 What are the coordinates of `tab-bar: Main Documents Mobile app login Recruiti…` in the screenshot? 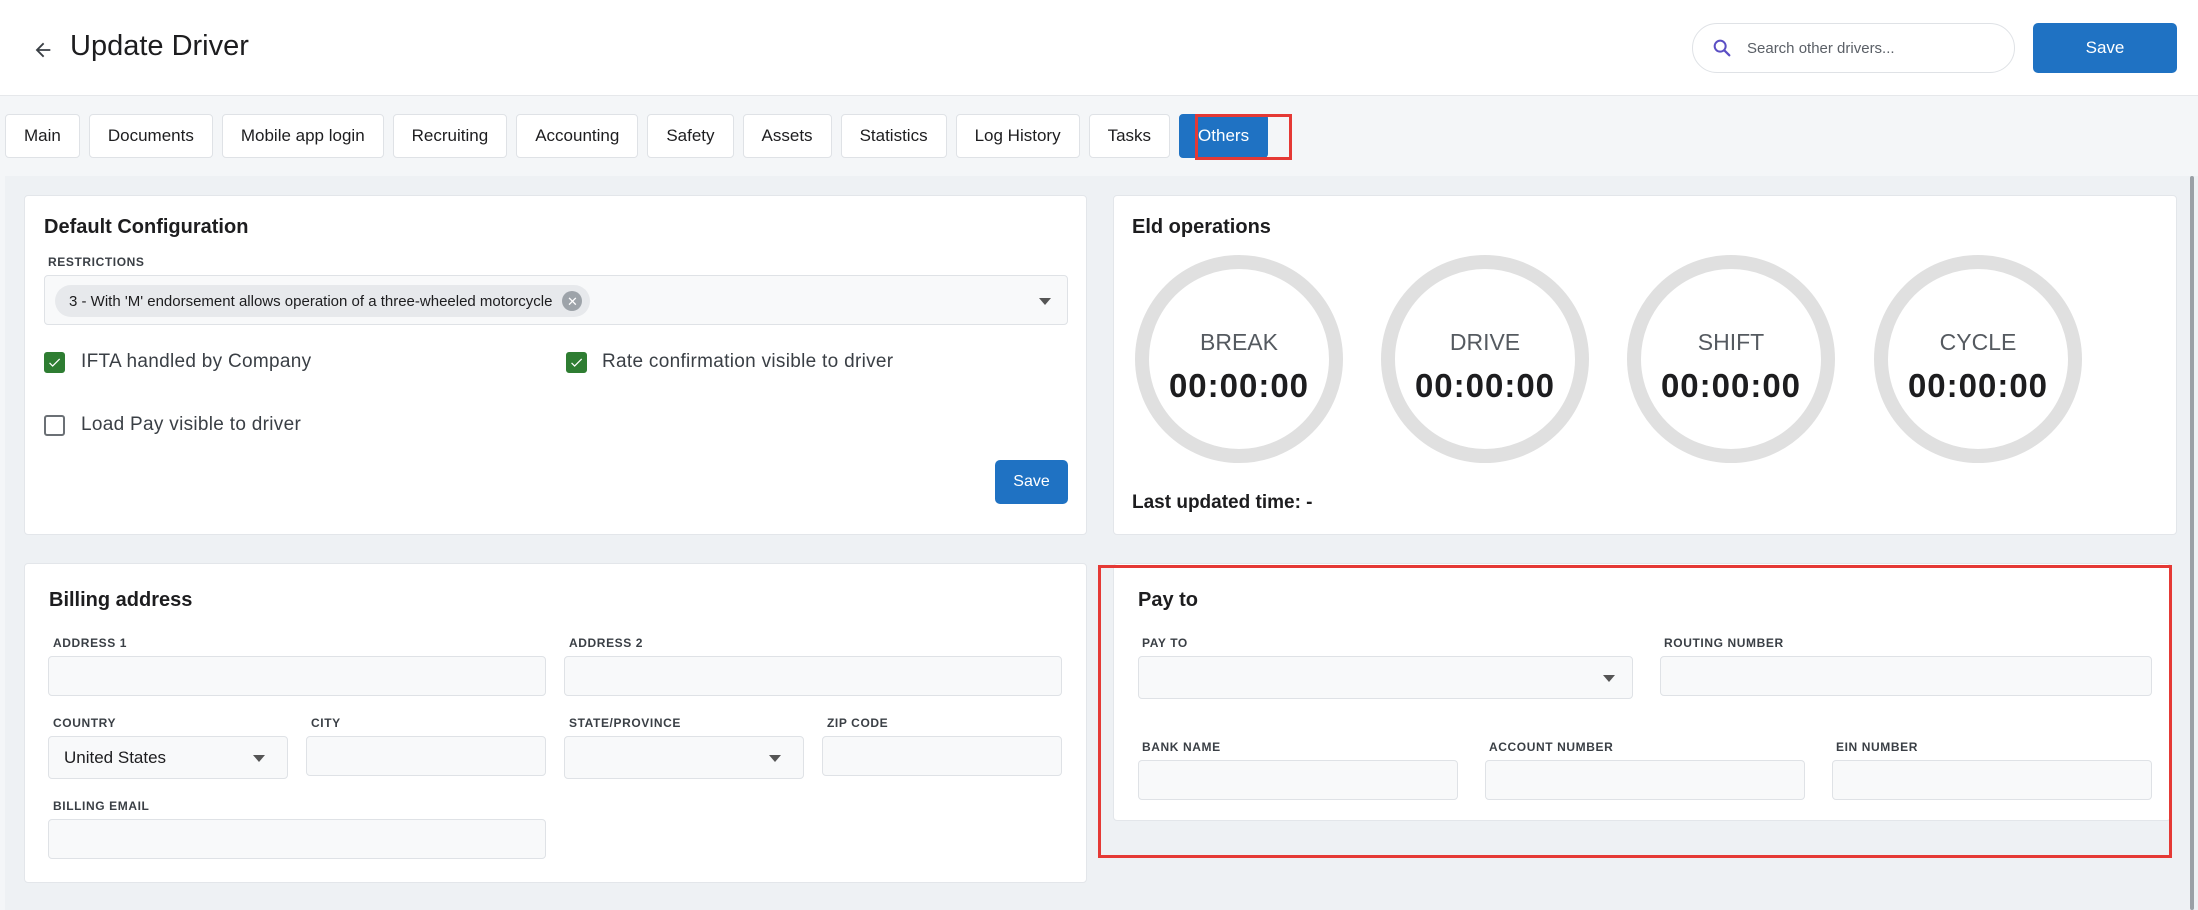 It's located at (637, 136).